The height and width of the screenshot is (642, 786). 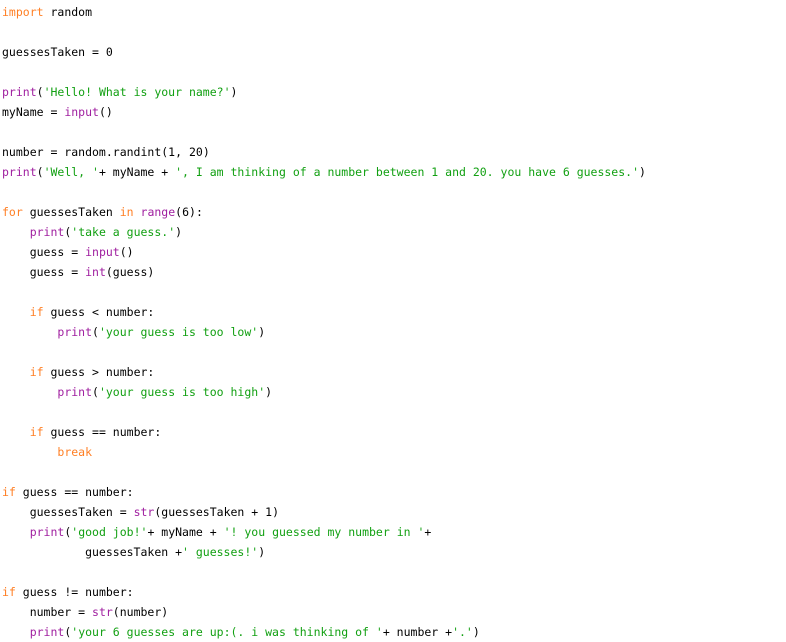 What do you see at coordinates (109, 52) in the screenshot?
I see `code-token-number: 0` at bounding box center [109, 52].